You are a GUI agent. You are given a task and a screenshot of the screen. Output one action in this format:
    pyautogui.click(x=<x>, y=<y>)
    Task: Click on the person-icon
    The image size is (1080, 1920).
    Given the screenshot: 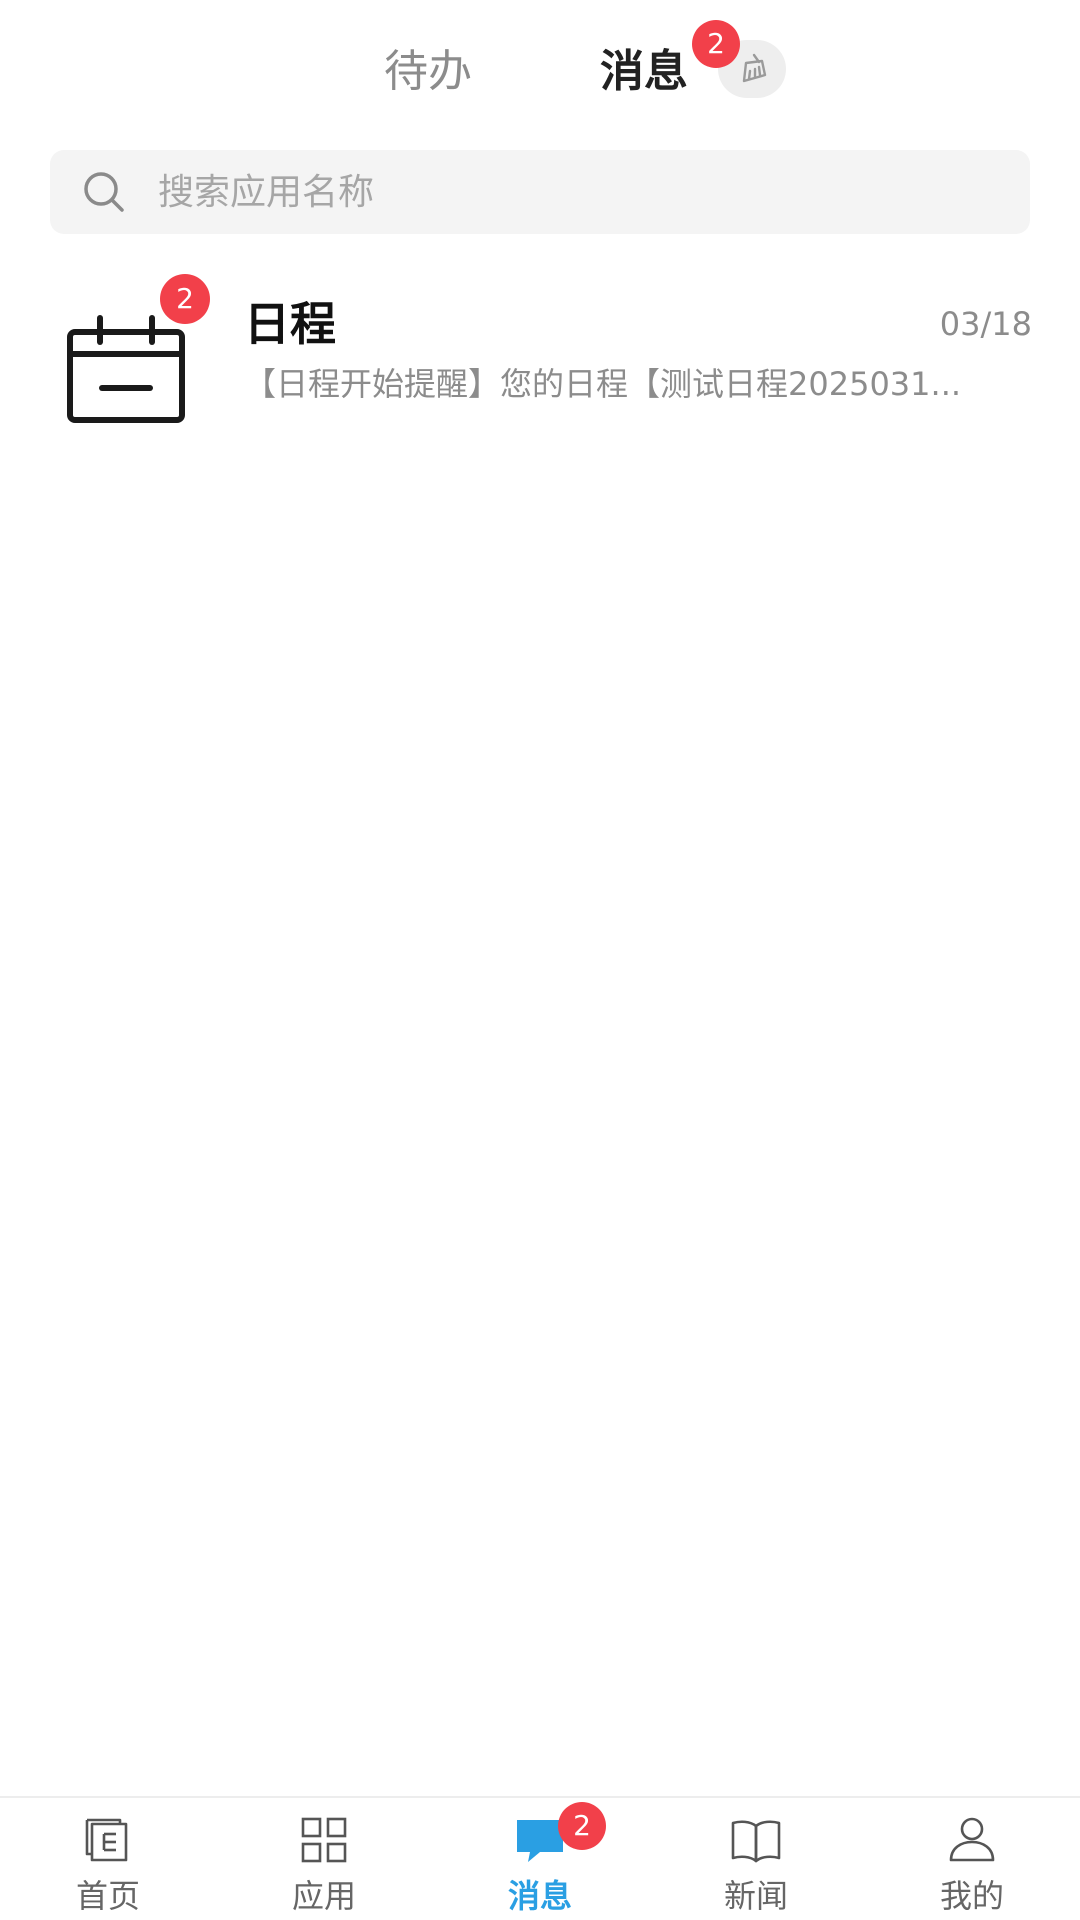 What is the action you would take?
    pyautogui.click(x=972, y=1839)
    